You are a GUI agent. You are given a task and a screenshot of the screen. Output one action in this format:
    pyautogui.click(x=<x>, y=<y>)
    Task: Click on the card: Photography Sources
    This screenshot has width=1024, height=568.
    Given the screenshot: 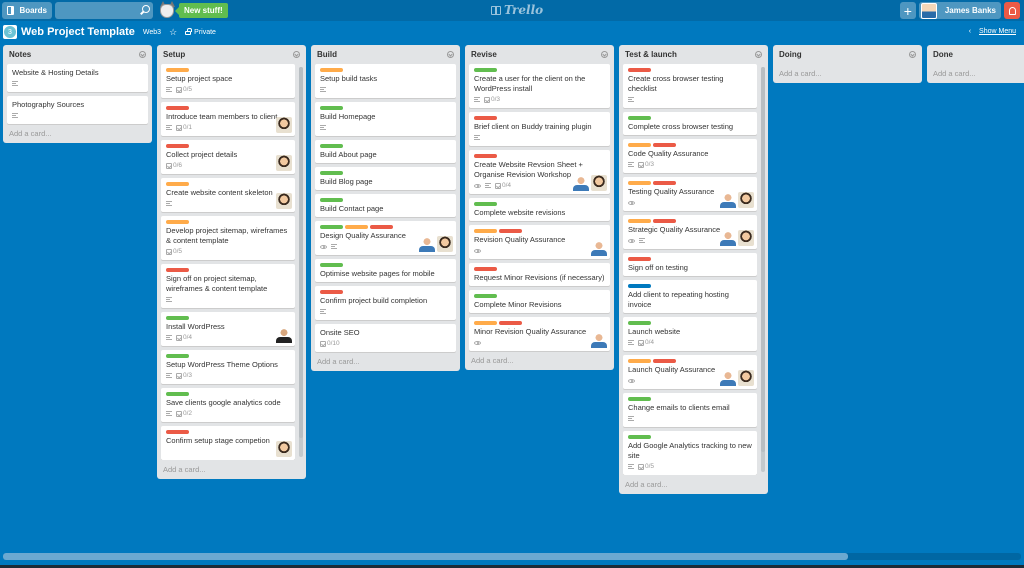 What is the action you would take?
    pyautogui.click(x=77, y=110)
    